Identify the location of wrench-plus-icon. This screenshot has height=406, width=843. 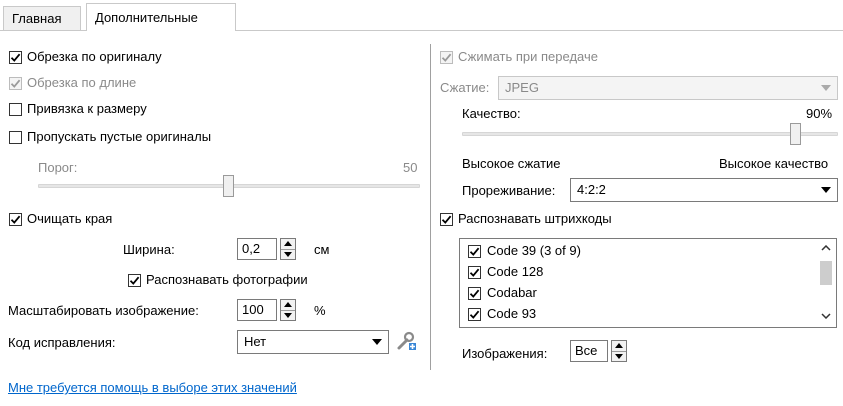
(407, 341).